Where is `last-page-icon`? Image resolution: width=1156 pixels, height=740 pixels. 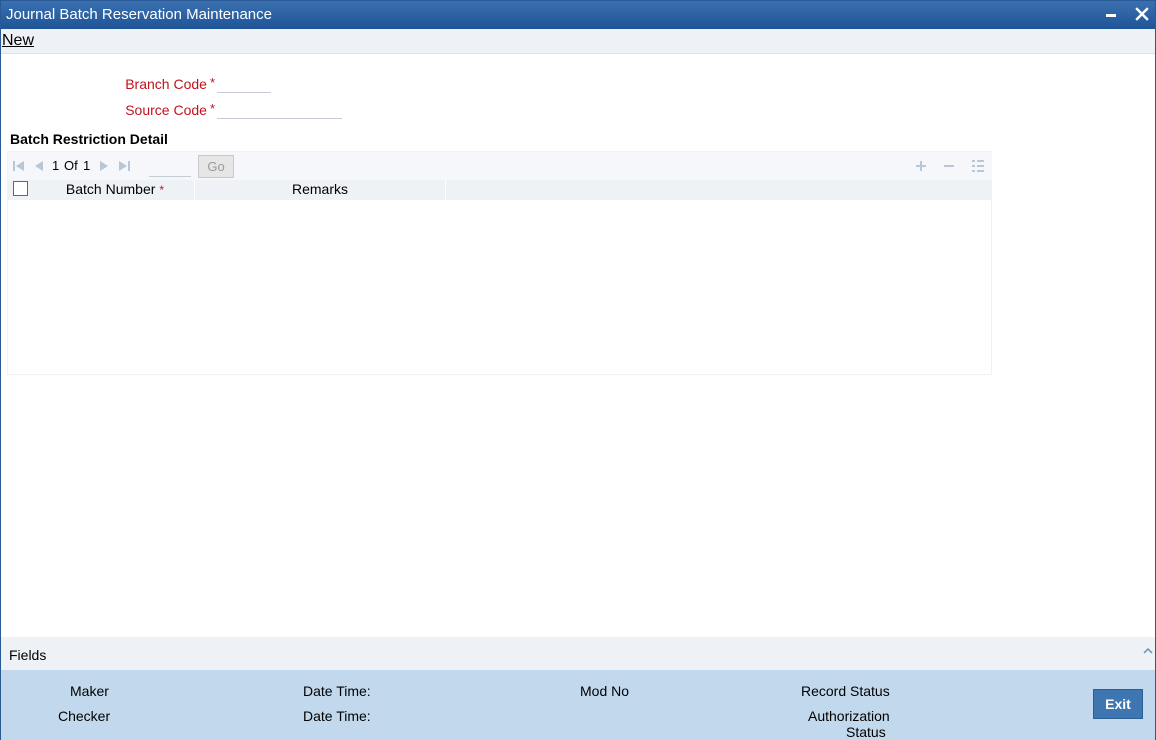
last-page-icon is located at coordinates (124, 166).